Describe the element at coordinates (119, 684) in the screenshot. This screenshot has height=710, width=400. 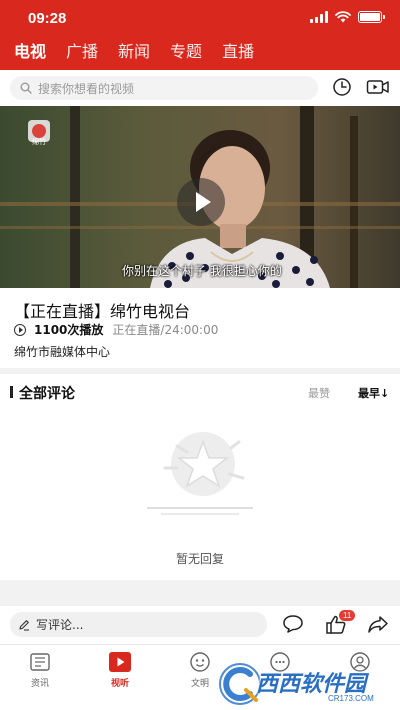
I see `tabbar-label-media: 视听` at that location.